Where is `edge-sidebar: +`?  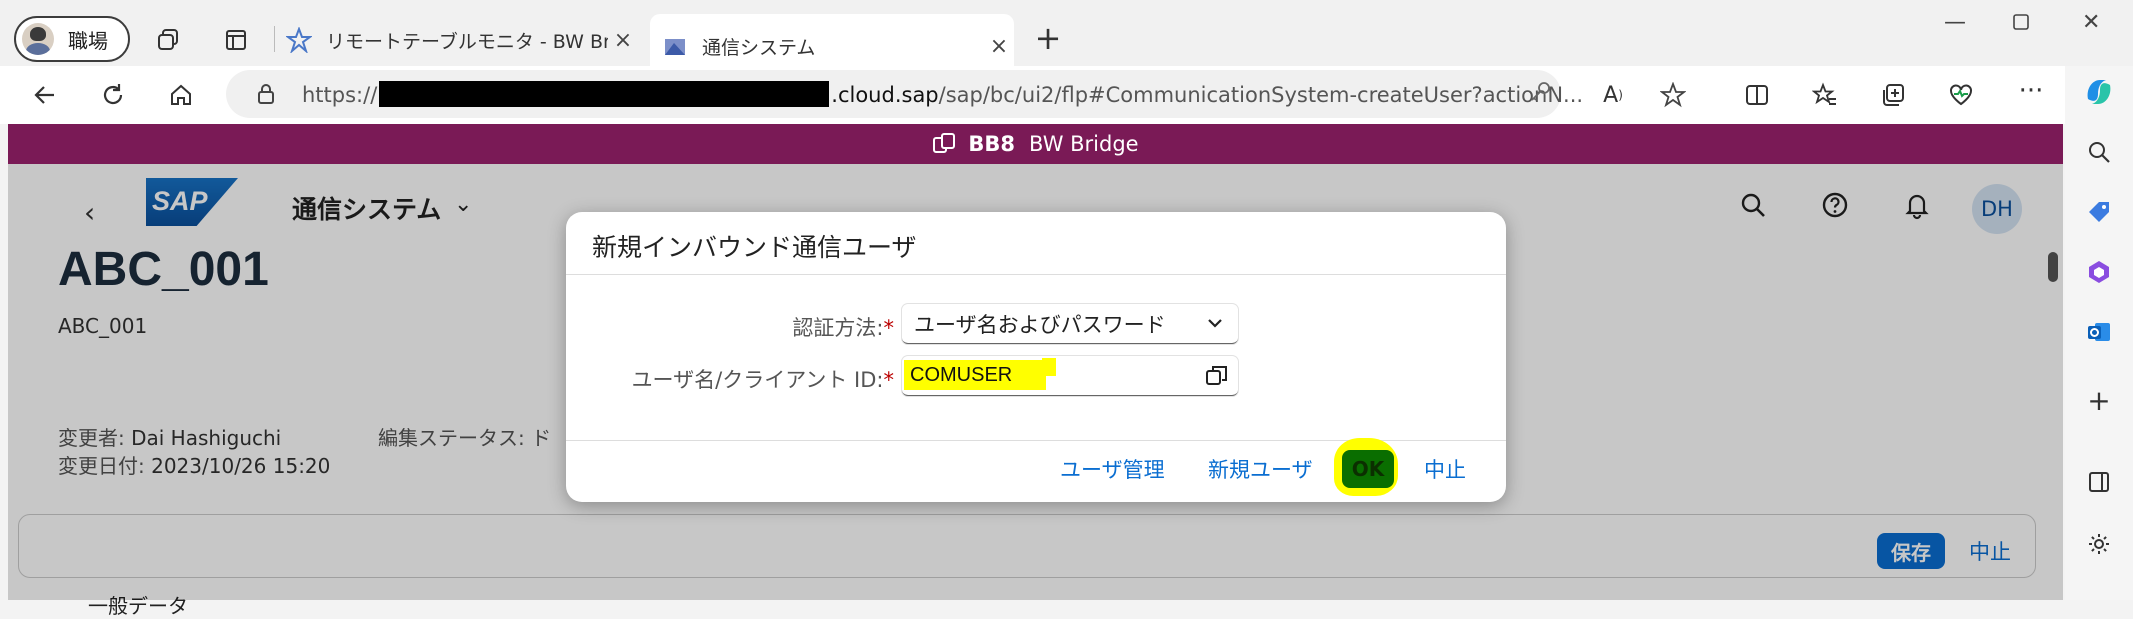
edge-sidebar: + is located at coordinates (2099, 333).